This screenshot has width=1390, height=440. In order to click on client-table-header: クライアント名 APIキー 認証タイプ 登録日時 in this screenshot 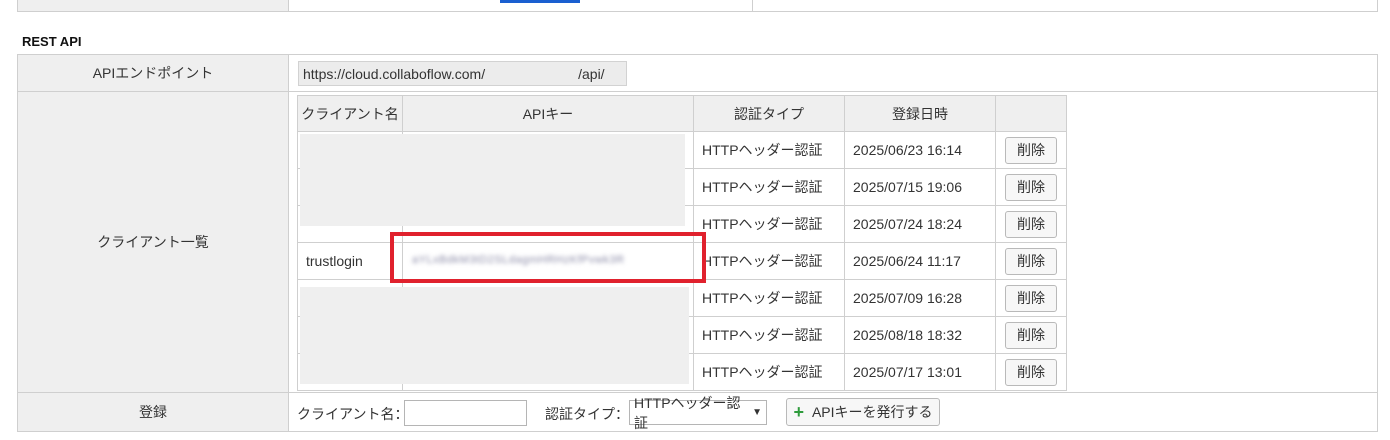, I will do `click(682, 113)`.